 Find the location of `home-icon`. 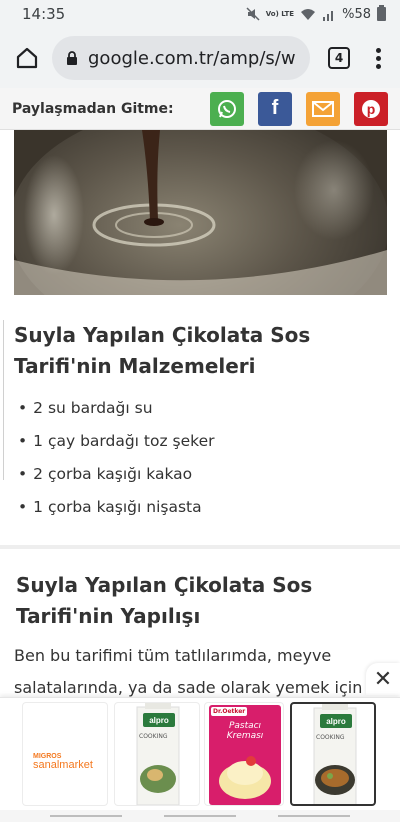

home-icon is located at coordinates (27, 58).